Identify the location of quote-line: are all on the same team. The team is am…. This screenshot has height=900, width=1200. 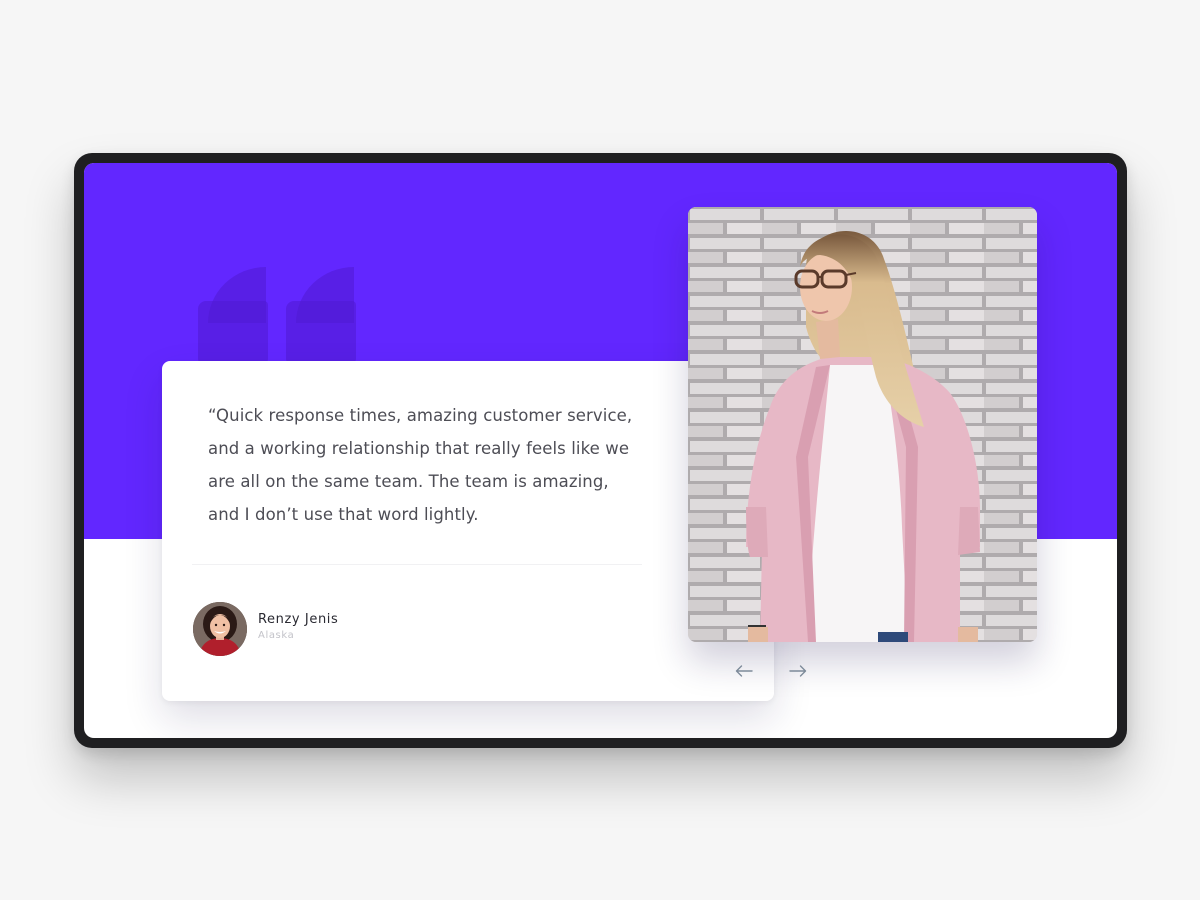
(408, 481).